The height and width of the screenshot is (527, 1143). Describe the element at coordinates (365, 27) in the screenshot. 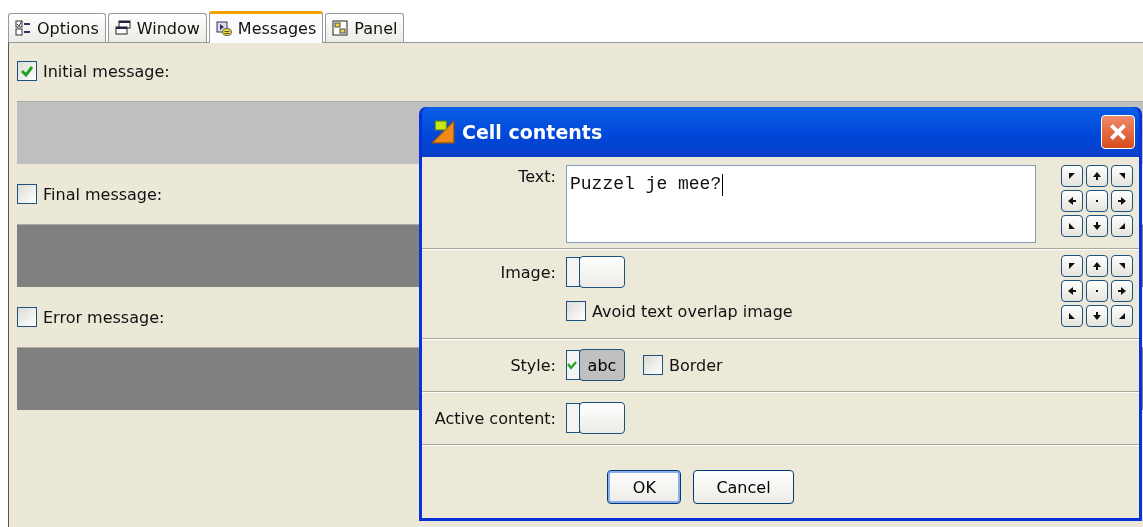

I see `tab: Panel` at that location.